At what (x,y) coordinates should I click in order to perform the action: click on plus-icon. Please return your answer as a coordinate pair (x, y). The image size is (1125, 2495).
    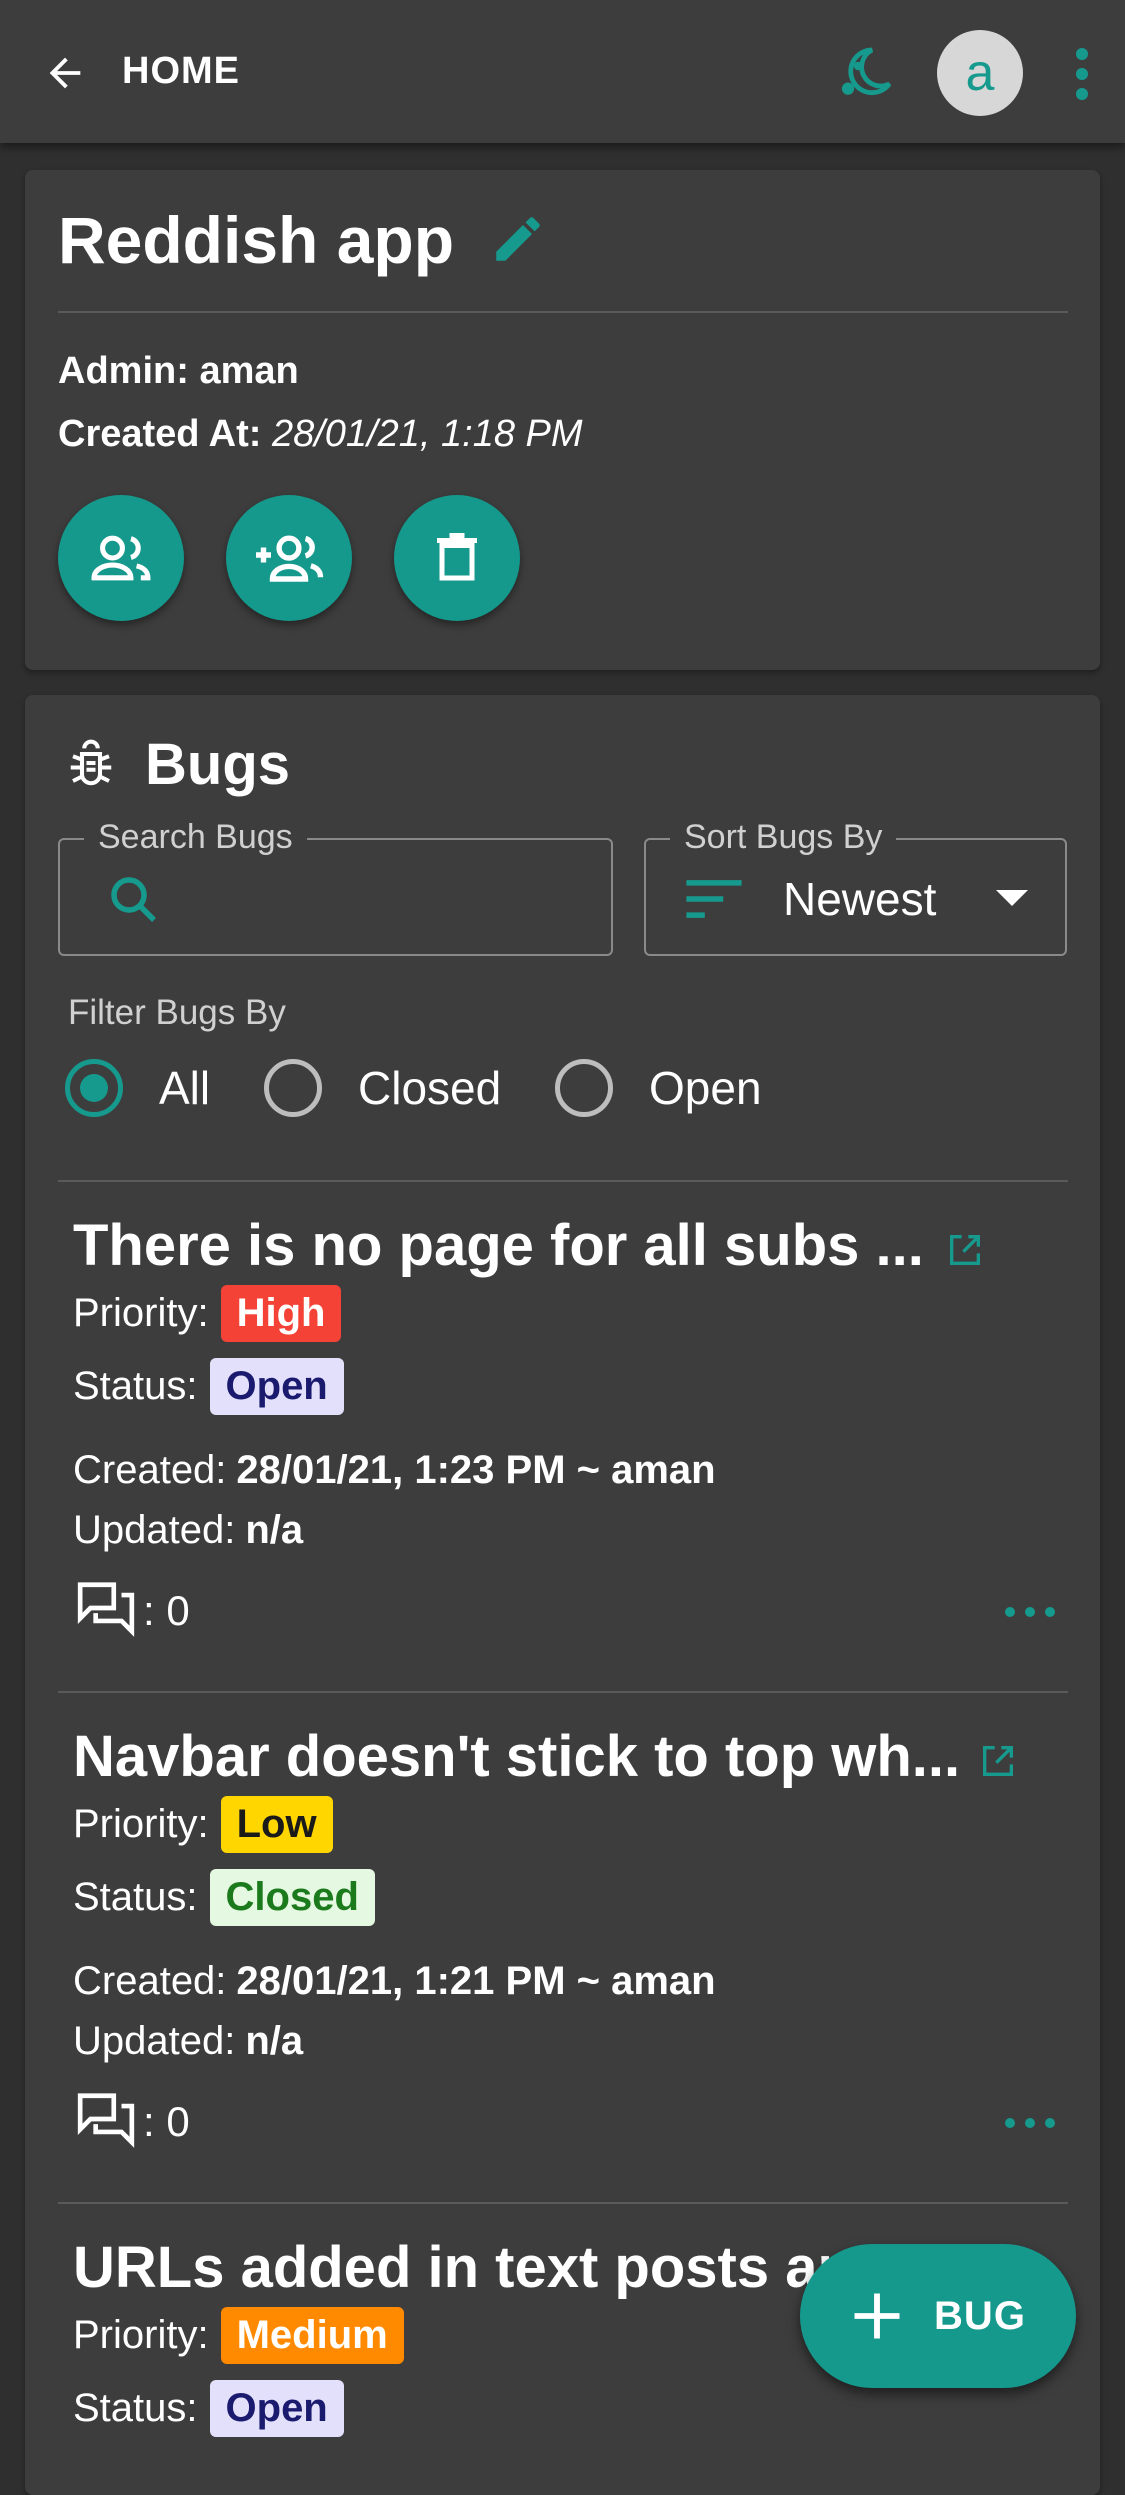
    Looking at the image, I should click on (877, 2316).